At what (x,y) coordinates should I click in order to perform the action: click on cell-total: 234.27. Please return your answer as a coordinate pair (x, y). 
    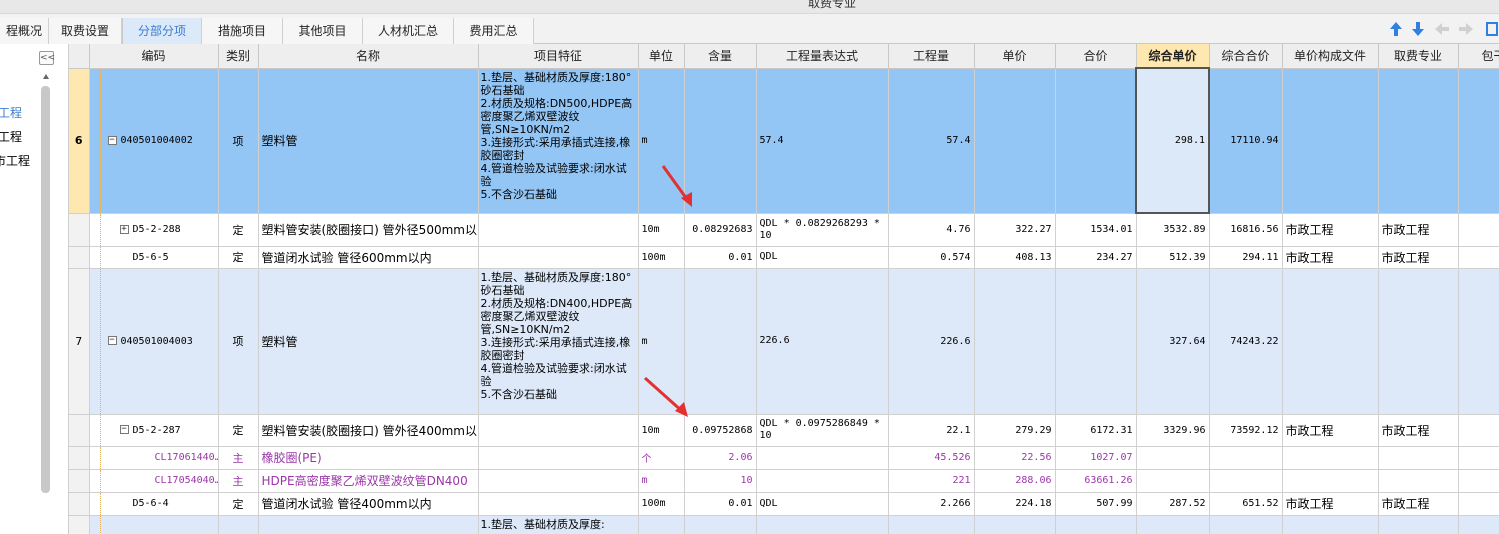
    Looking at the image, I should click on (1096, 257).